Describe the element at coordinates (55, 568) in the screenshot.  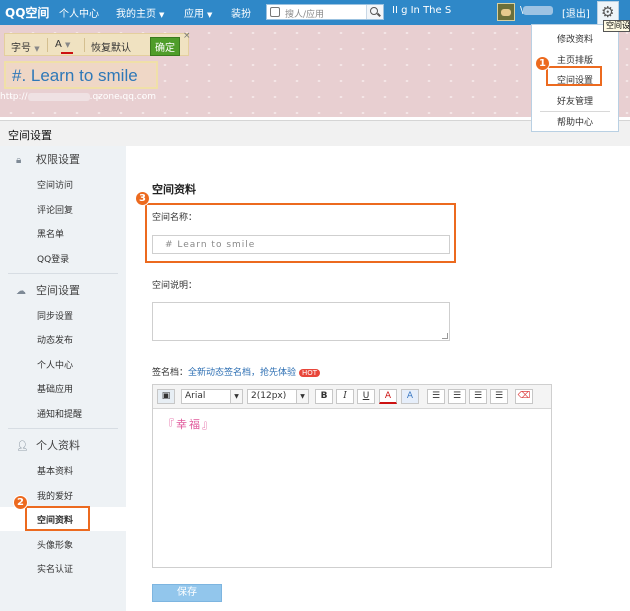
I see `sidebar-item-real-name: 实名认证` at that location.